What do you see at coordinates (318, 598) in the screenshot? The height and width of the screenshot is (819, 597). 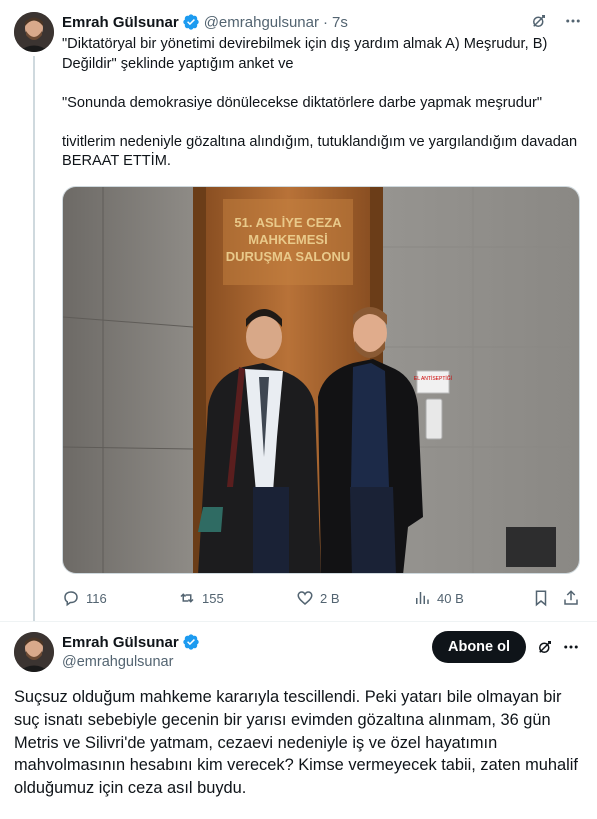 I see `like-button: 2 B` at bounding box center [318, 598].